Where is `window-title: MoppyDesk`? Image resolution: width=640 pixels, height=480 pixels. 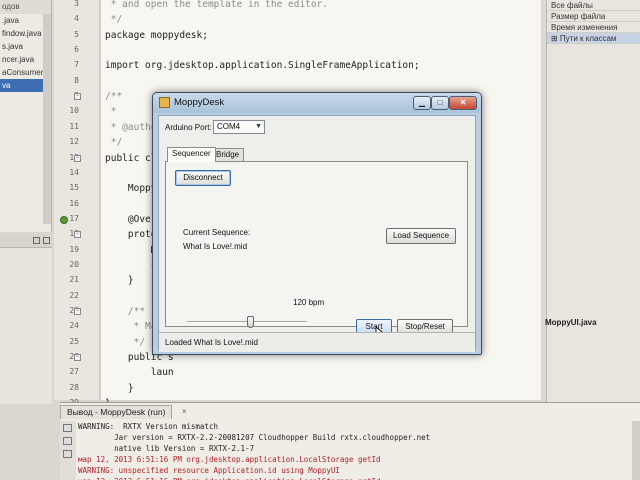
window-title: MoppyDesk is located at coordinates (199, 102).